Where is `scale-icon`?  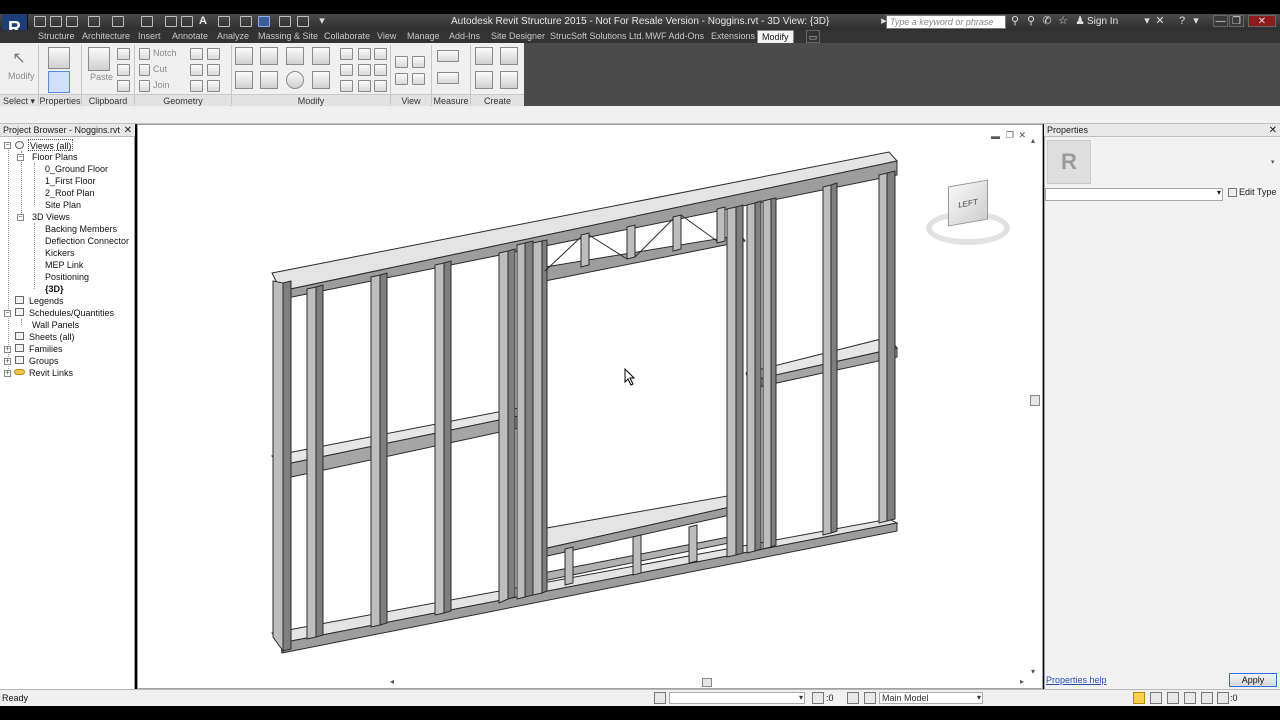
scale-icon is located at coordinates (364, 70).